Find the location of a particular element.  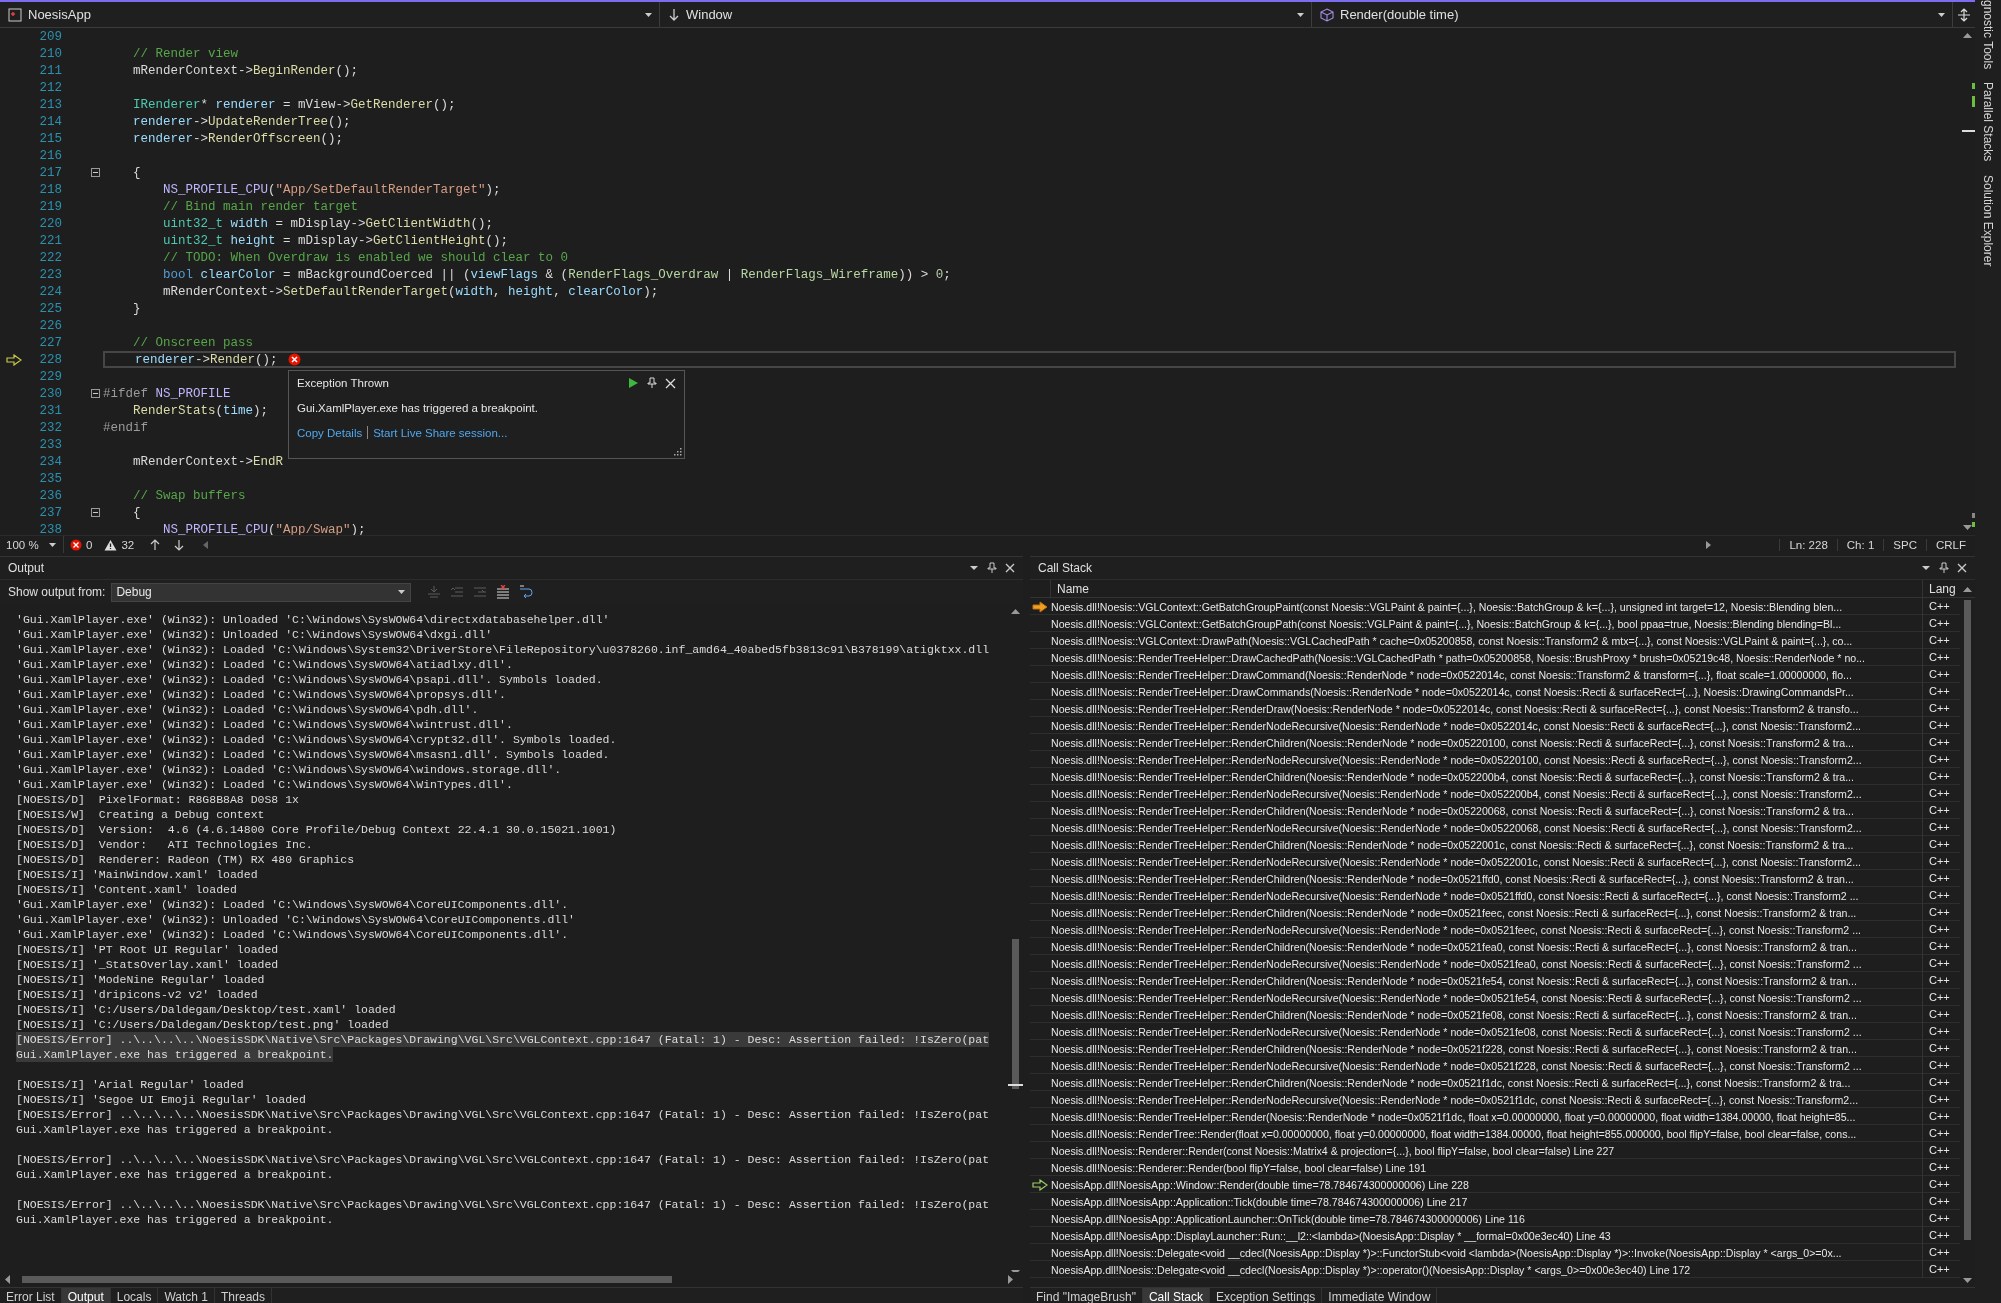

panel-tab: Locals is located at coordinates (134, 1295).